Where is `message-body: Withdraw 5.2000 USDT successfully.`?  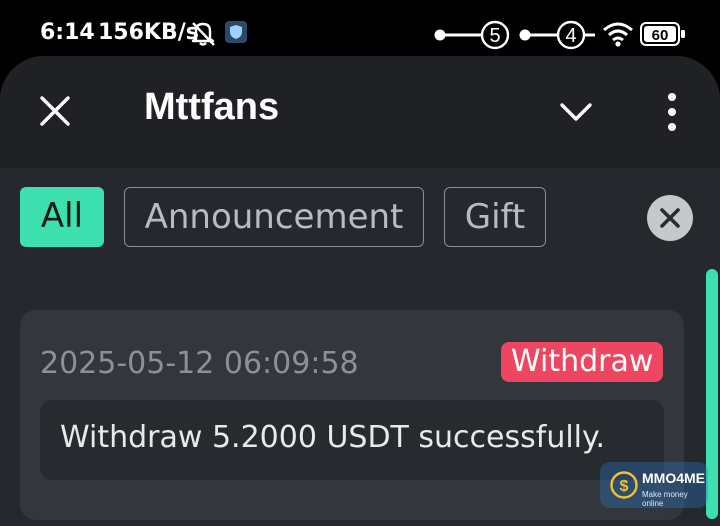
message-body: Withdraw 5.2000 USDT successfully. is located at coordinates (352, 440).